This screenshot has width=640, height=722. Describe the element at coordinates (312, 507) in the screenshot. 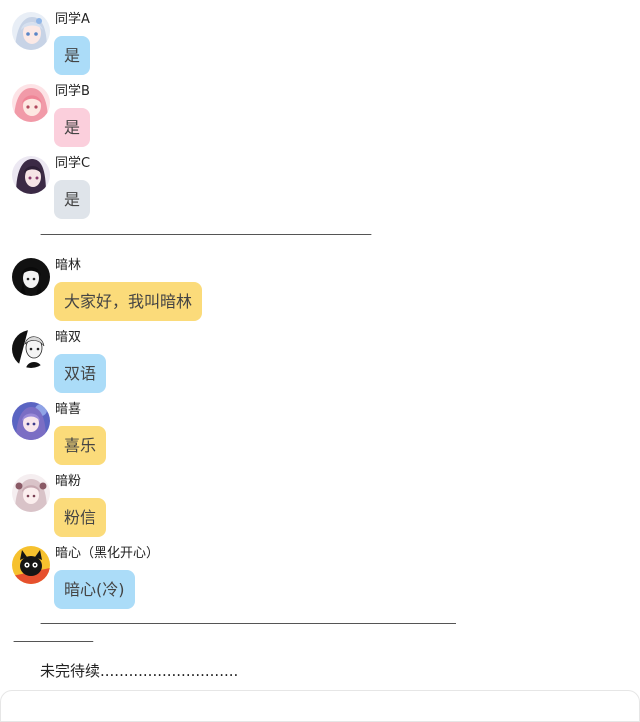

I see `chat-message: 暗粉 粉信` at that location.